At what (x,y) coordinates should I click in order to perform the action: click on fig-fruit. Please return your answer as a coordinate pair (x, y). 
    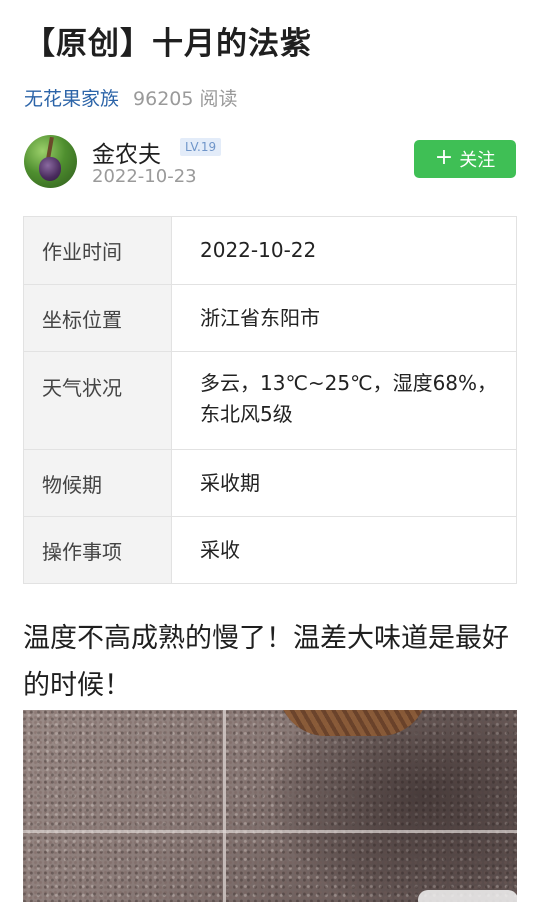
    Looking at the image, I should click on (50, 169).